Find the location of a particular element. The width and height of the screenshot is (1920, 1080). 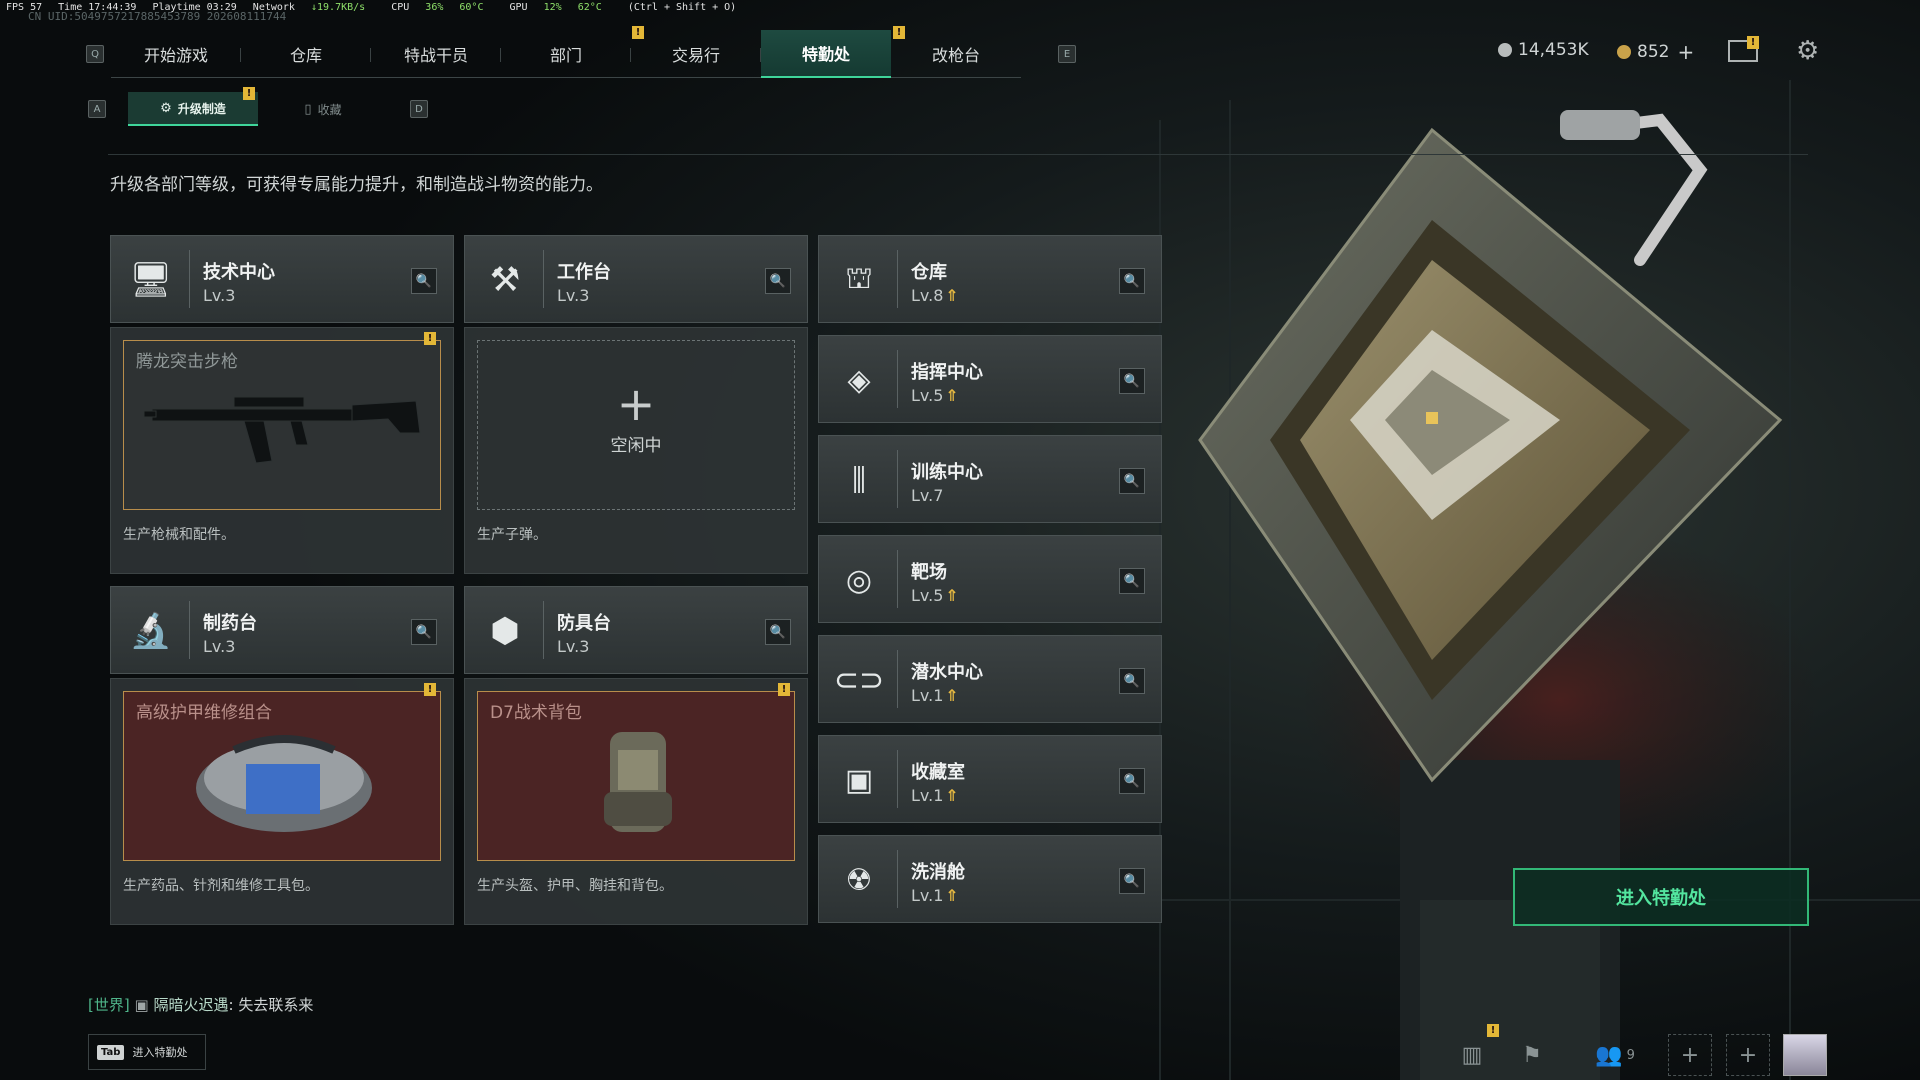

target-icon: ◎ is located at coordinates (859, 580).